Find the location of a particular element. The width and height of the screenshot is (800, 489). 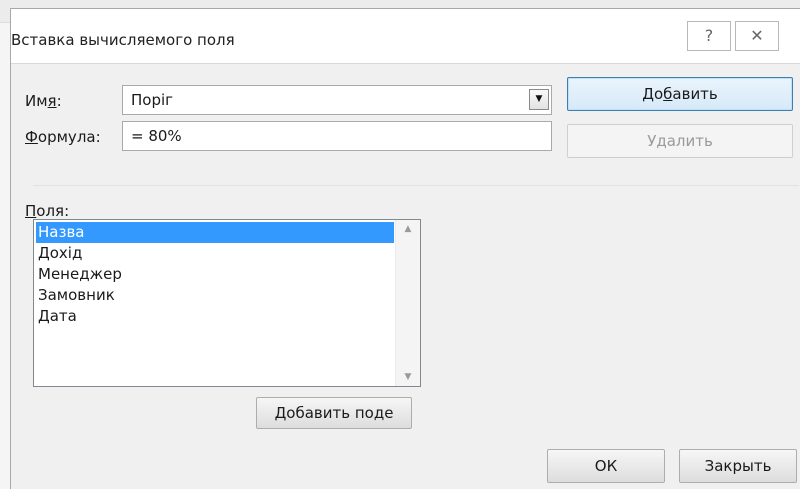

scroll-down-icon: ▼ is located at coordinates (408, 377).